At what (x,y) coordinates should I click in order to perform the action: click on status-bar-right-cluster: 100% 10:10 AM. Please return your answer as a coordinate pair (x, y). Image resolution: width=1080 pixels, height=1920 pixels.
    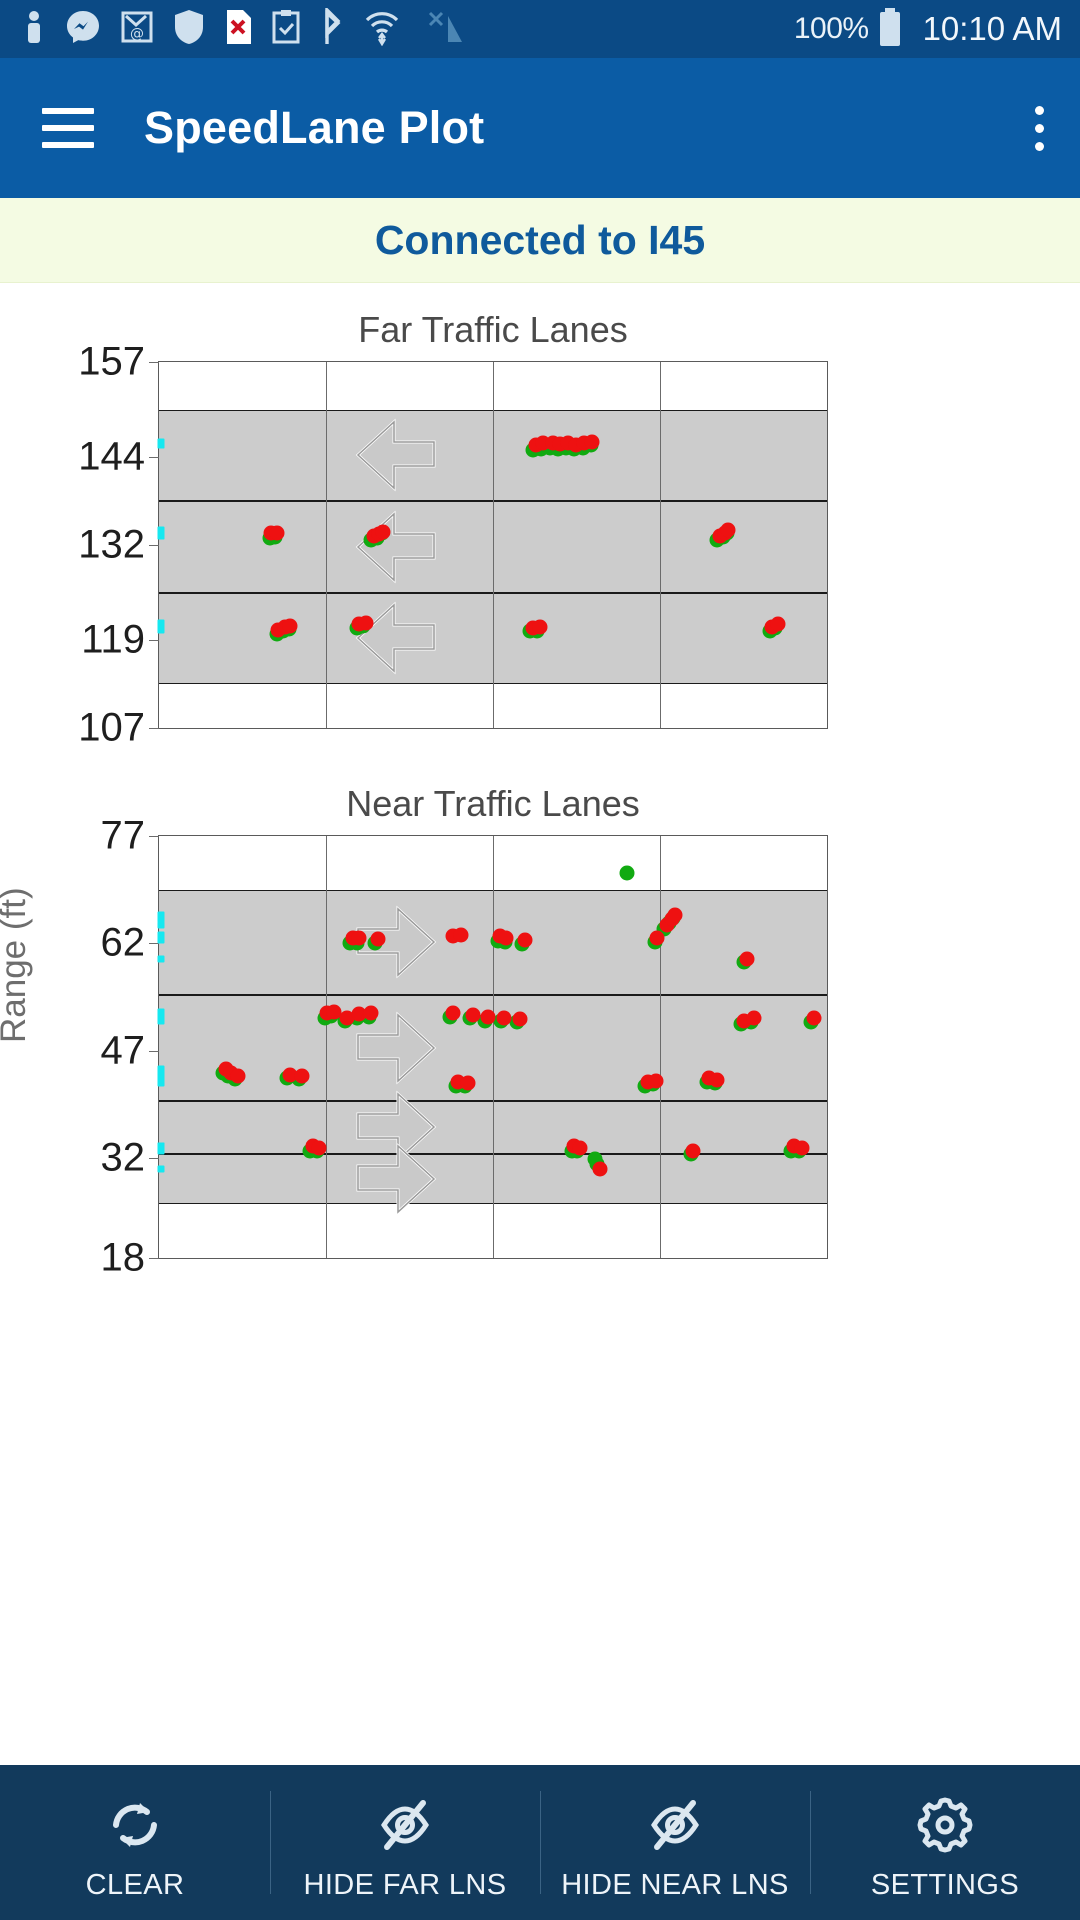
    Looking at the image, I should click on (928, 29).